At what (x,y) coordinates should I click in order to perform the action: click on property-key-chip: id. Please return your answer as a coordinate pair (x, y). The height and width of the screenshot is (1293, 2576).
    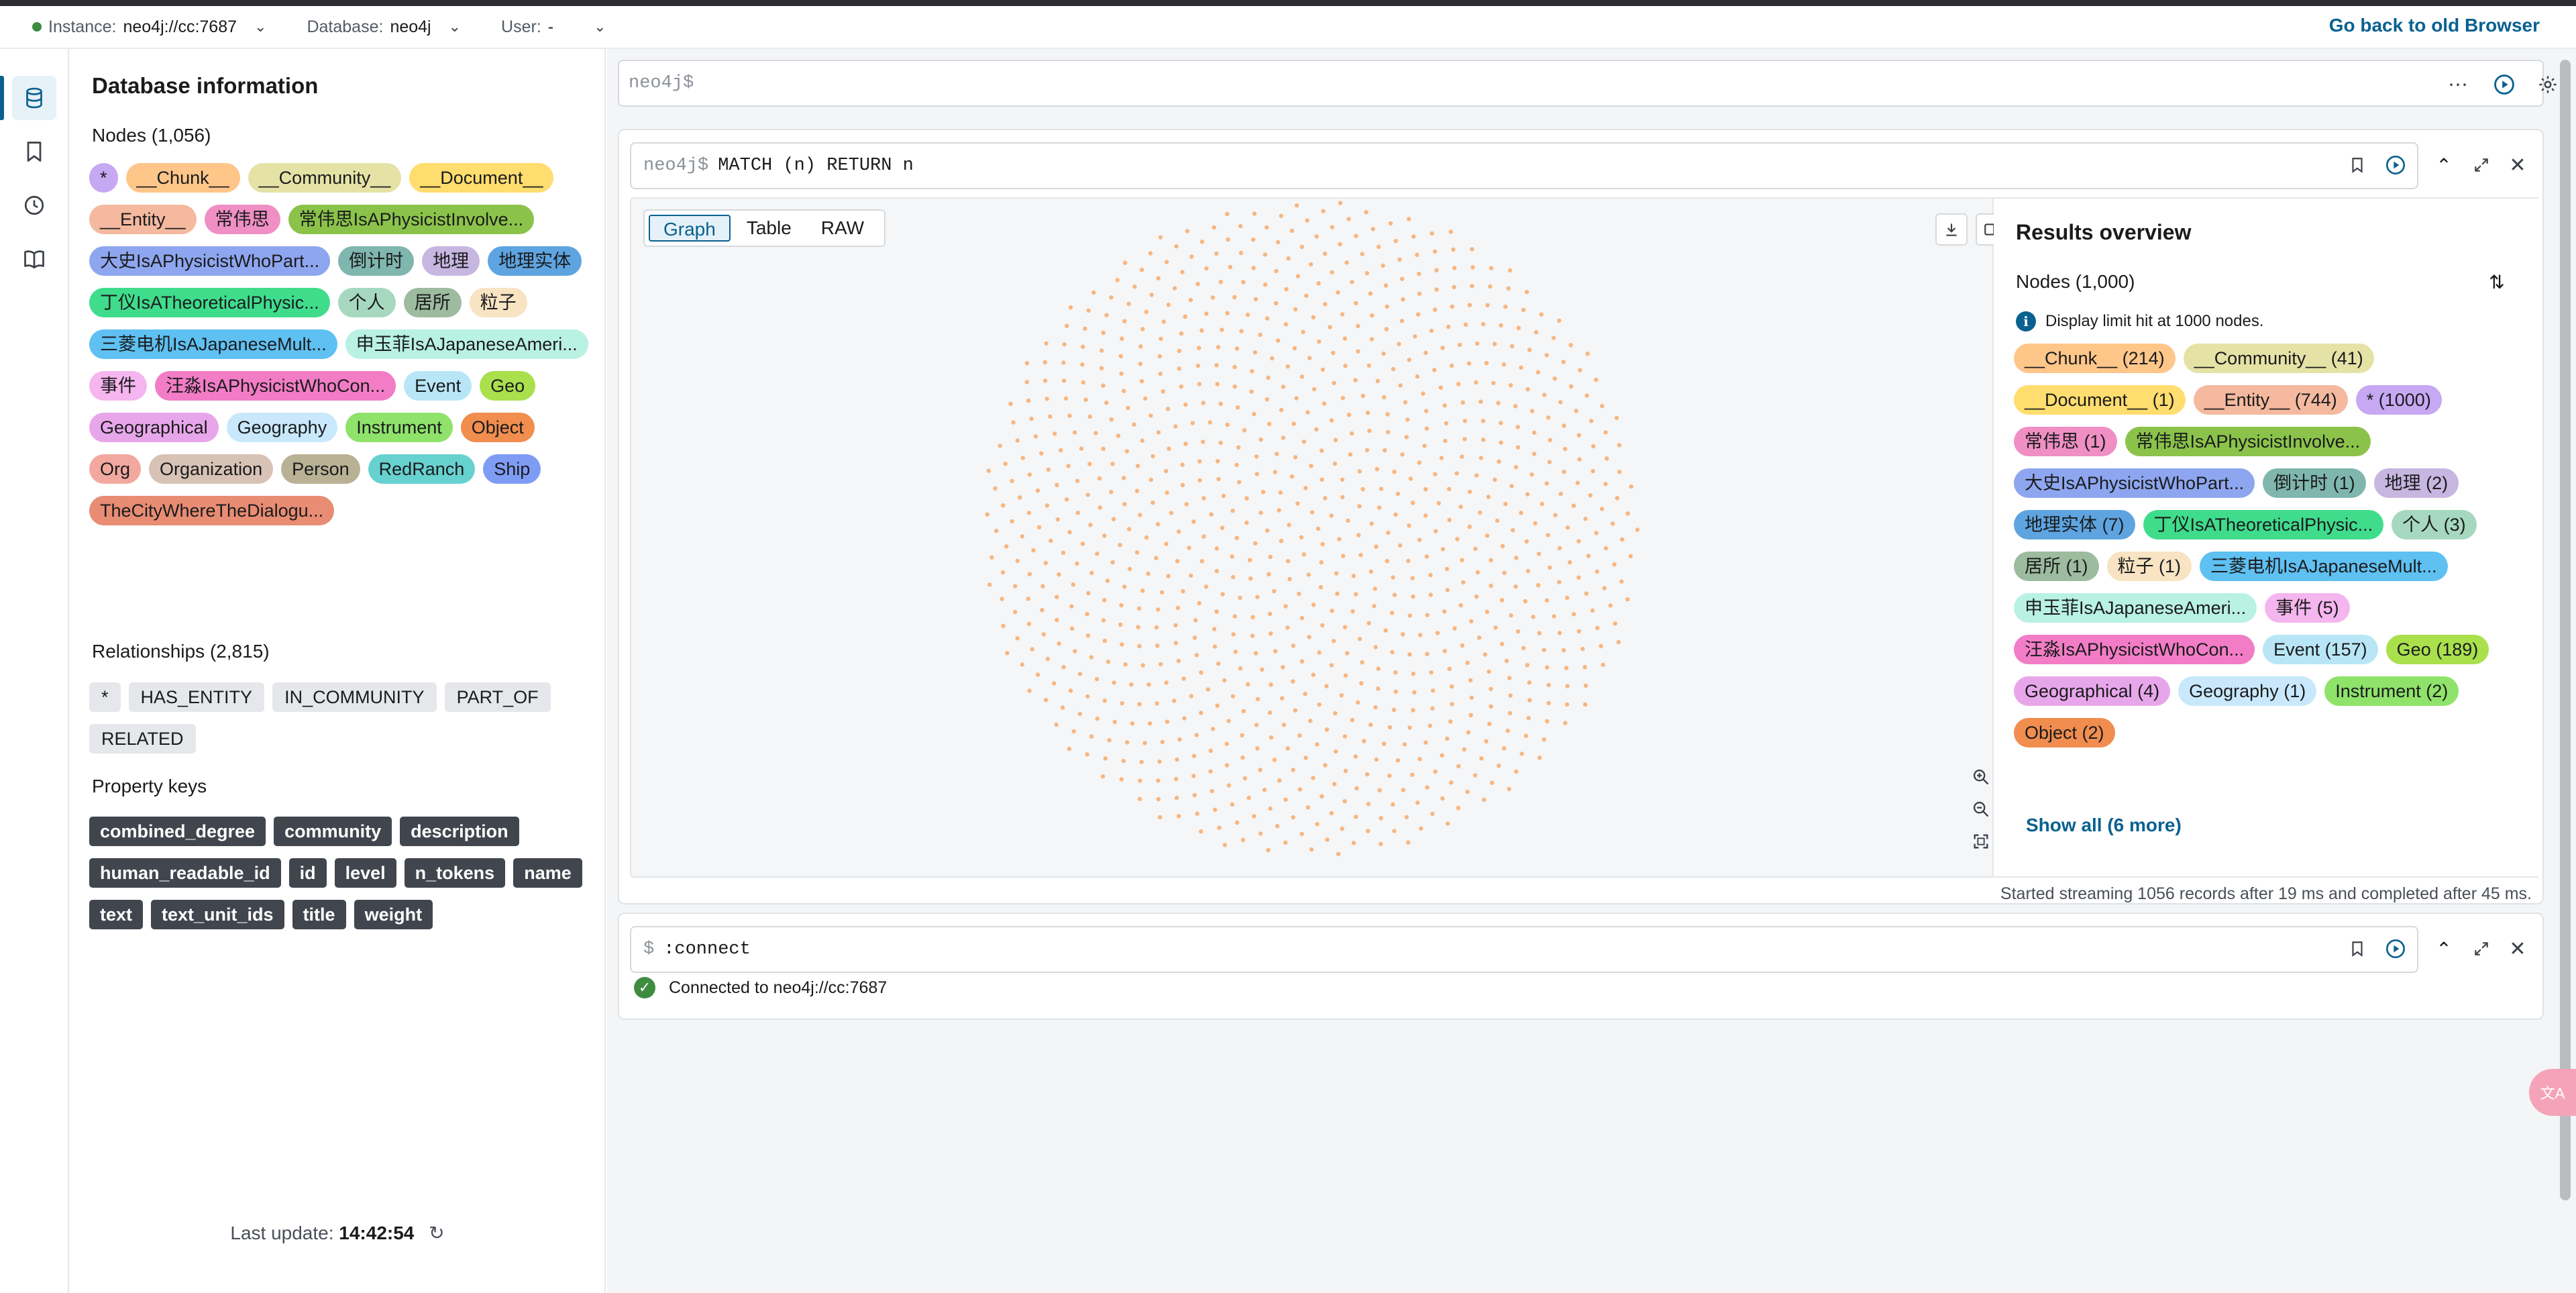
    Looking at the image, I should click on (307, 873).